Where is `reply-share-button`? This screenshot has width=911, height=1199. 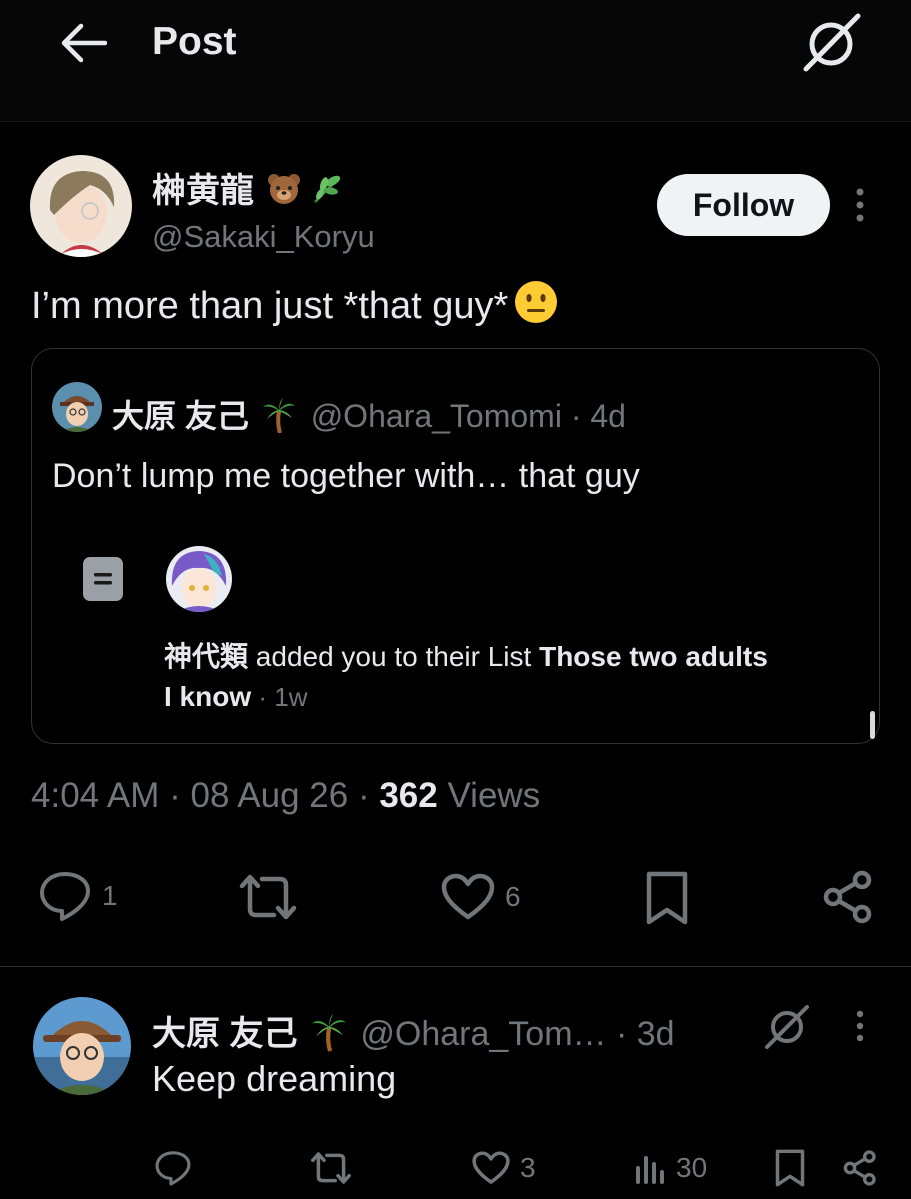 reply-share-button is located at coordinates (860, 1168).